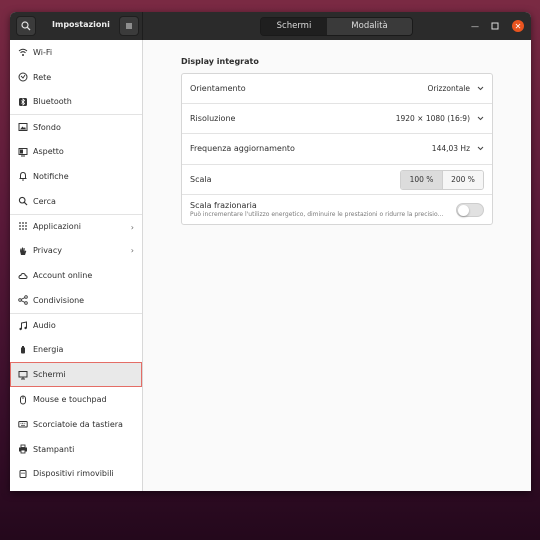 The height and width of the screenshot is (540, 540). What do you see at coordinates (49, 375) in the screenshot?
I see `sidebar-item-label: Schermi` at bounding box center [49, 375].